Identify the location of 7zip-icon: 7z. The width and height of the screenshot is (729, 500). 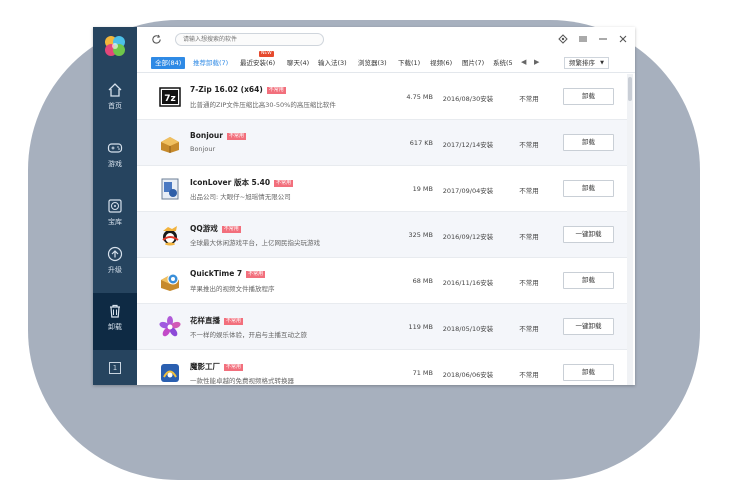
(170, 97).